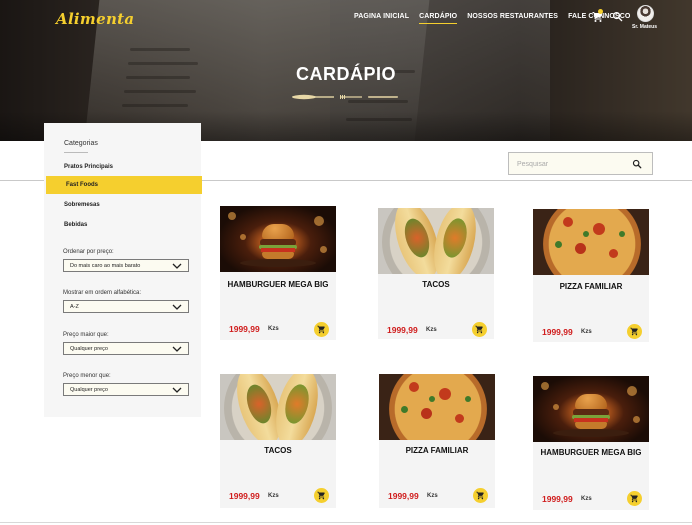 This screenshot has height=525, width=692. Describe the element at coordinates (89, 390) in the screenshot. I see `max-price-value: Qualquer preço` at that location.